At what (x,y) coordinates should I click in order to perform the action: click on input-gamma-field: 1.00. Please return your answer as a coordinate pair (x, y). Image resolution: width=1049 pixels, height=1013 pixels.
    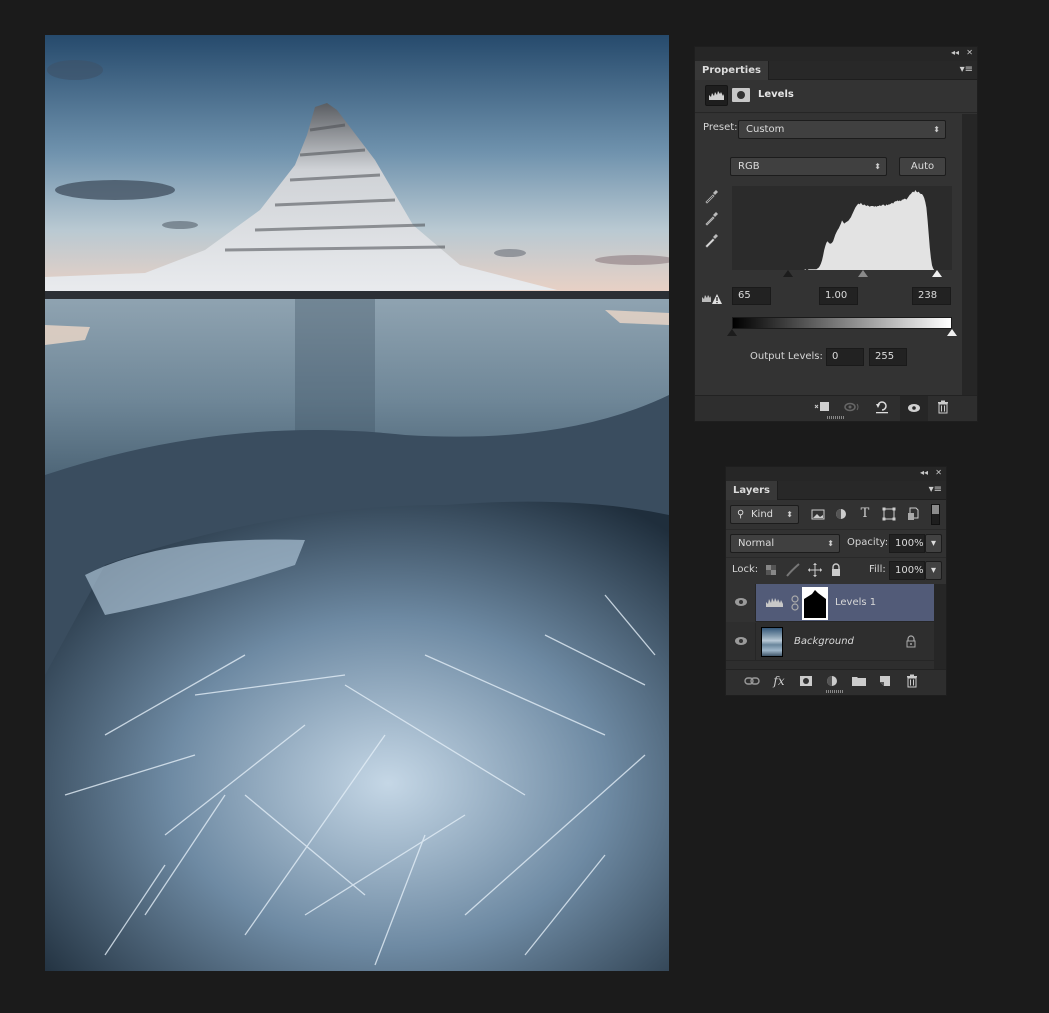
    Looking at the image, I should click on (838, 296).